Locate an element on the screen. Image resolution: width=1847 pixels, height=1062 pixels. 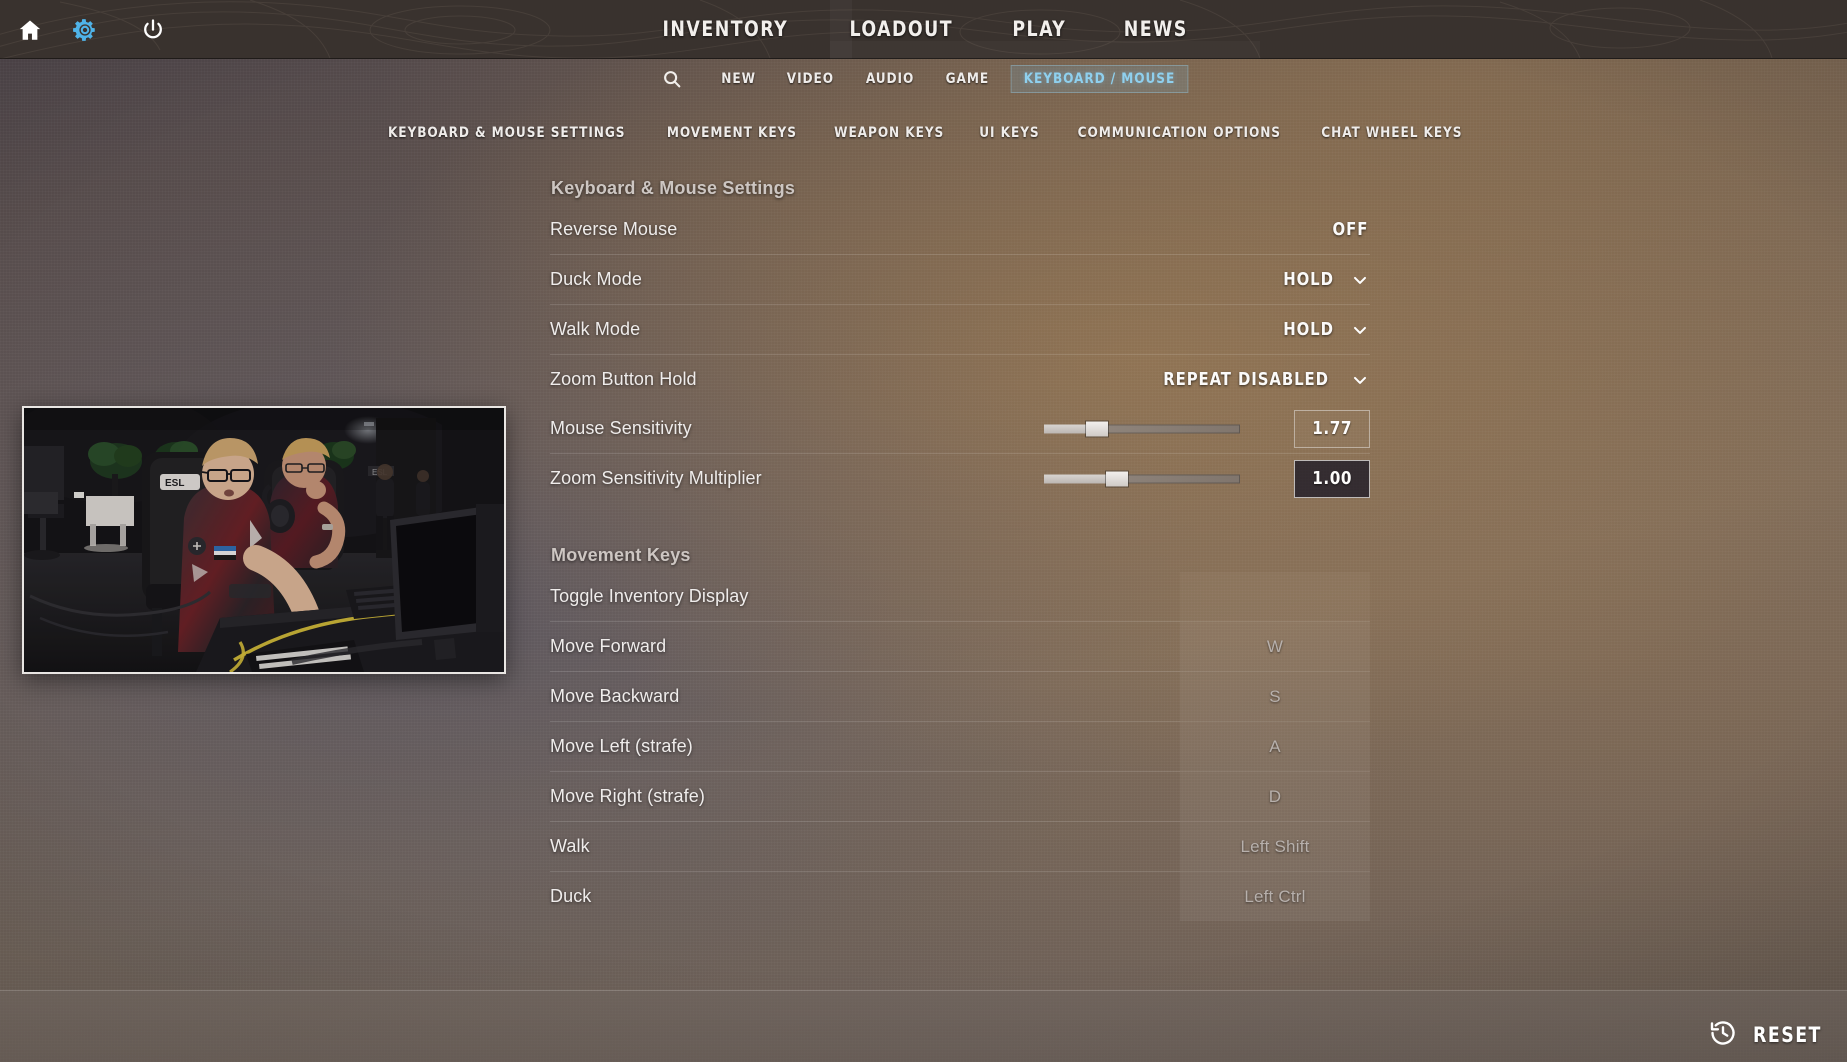
setting-value: REPEAT DISABLED is located at coordinates (1246, 379).